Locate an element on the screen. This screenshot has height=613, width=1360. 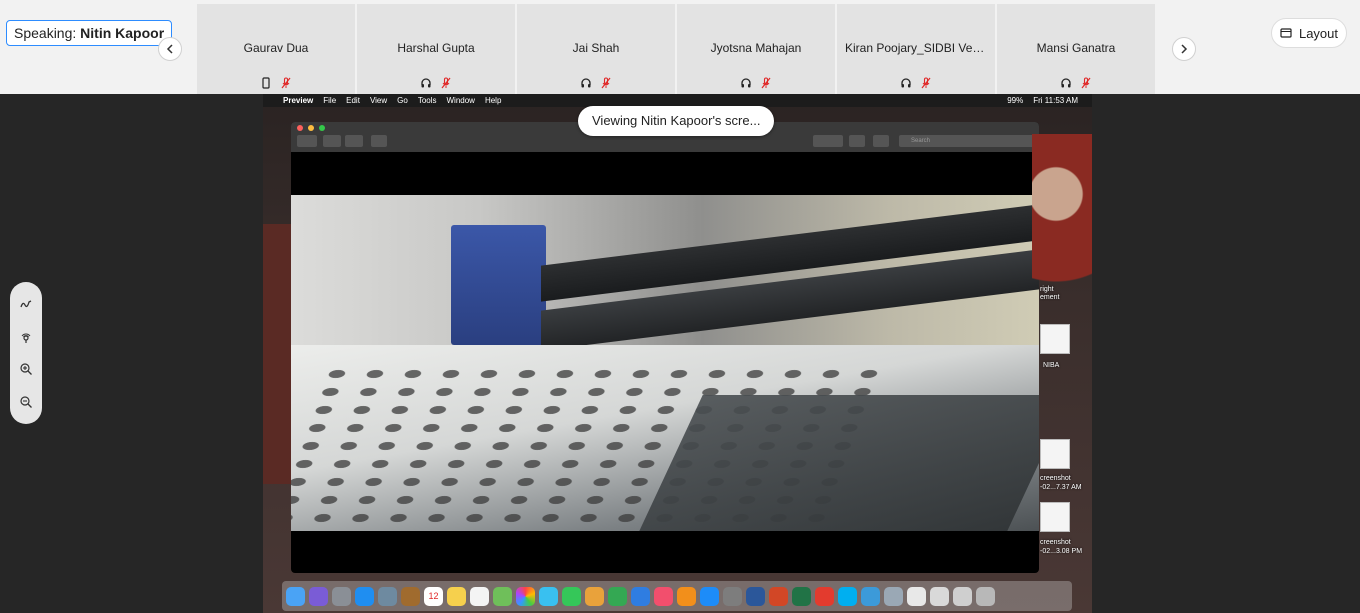
books-icon is located at coordinates (686, 596).